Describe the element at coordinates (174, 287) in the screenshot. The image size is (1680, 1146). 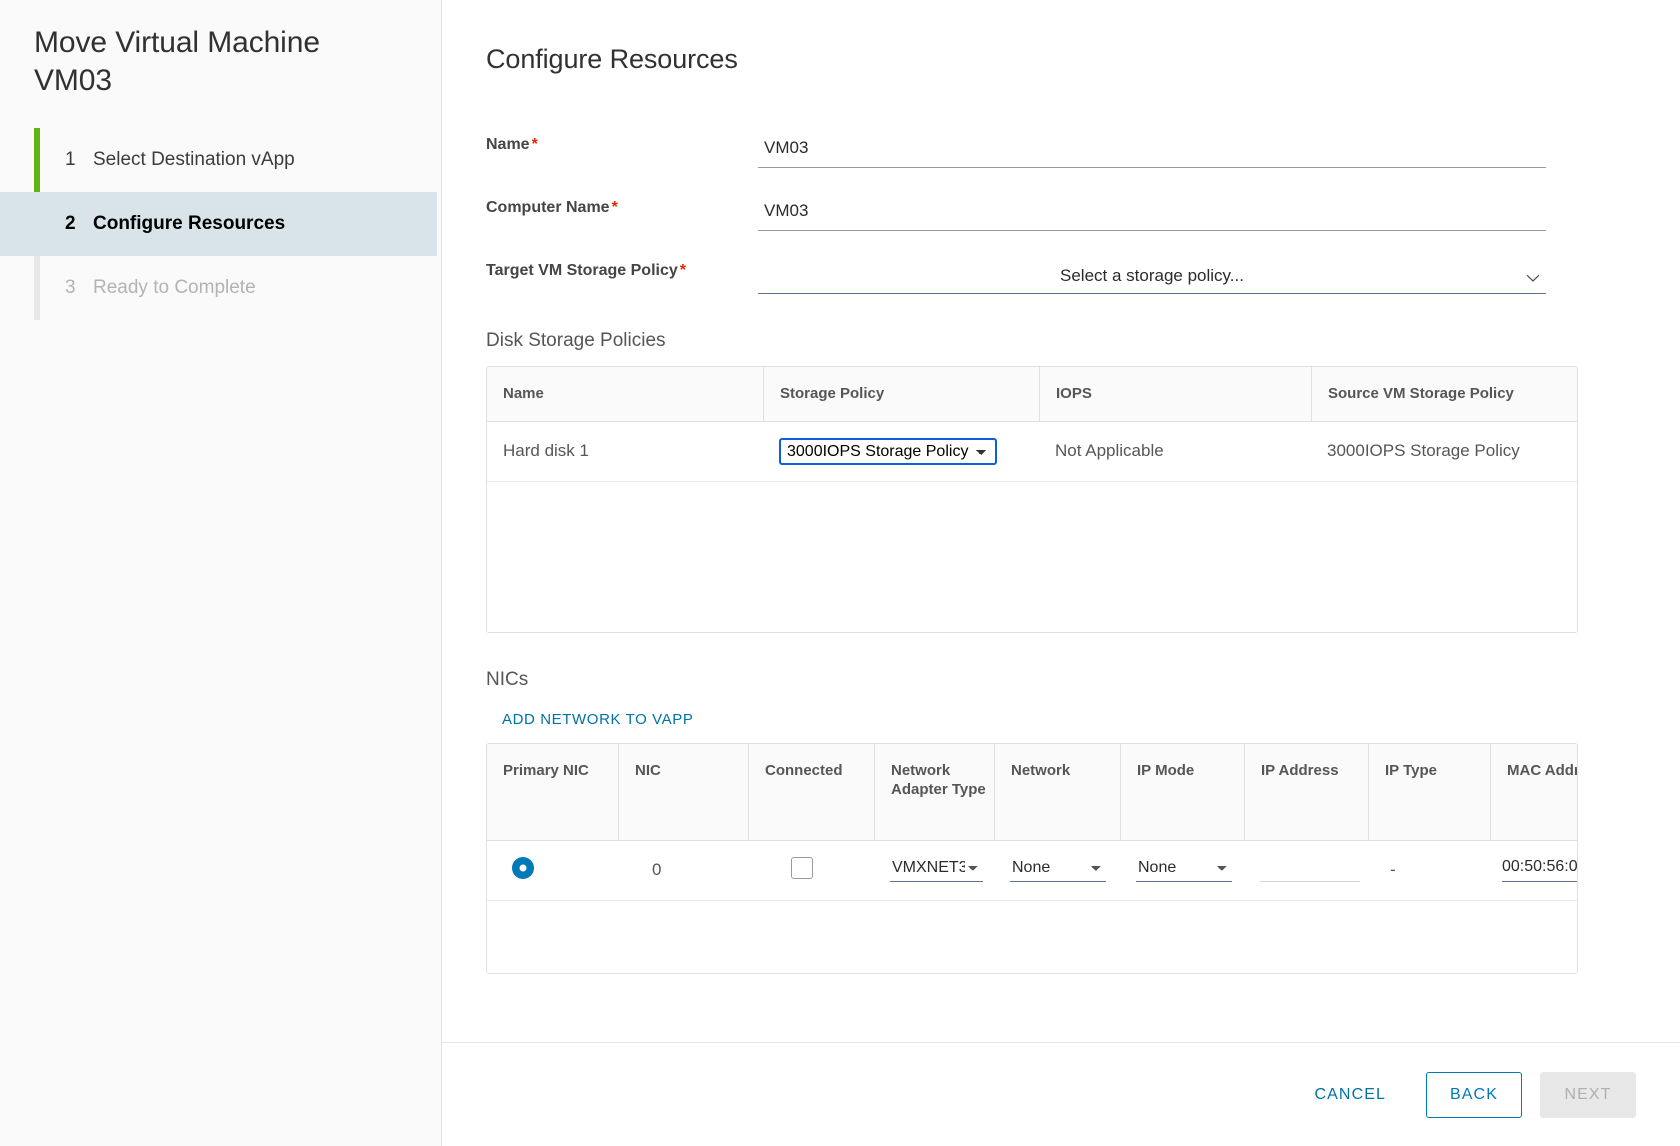
I see `step-label: Ready to Complete` at that location.